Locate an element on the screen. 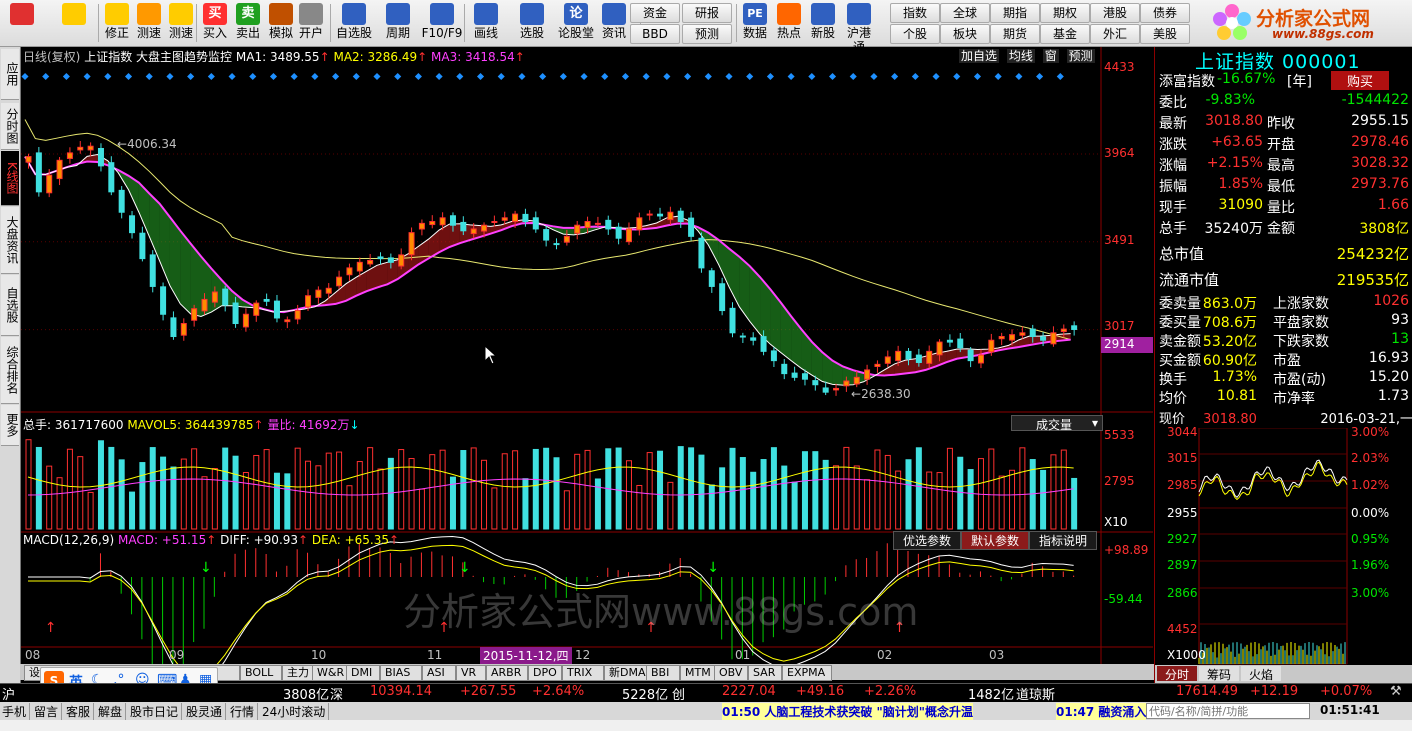  toolbar-button-7: 模拟 is located at coordinates (281, 23).